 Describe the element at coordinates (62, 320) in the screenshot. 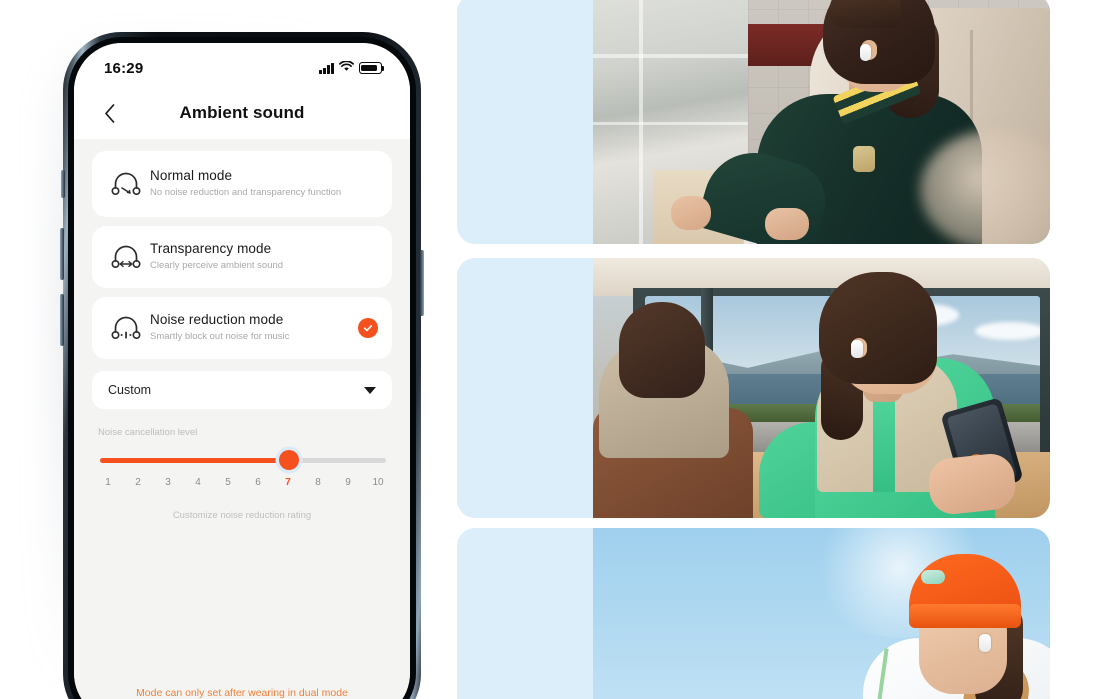

I see `volume-down-button` at that location.